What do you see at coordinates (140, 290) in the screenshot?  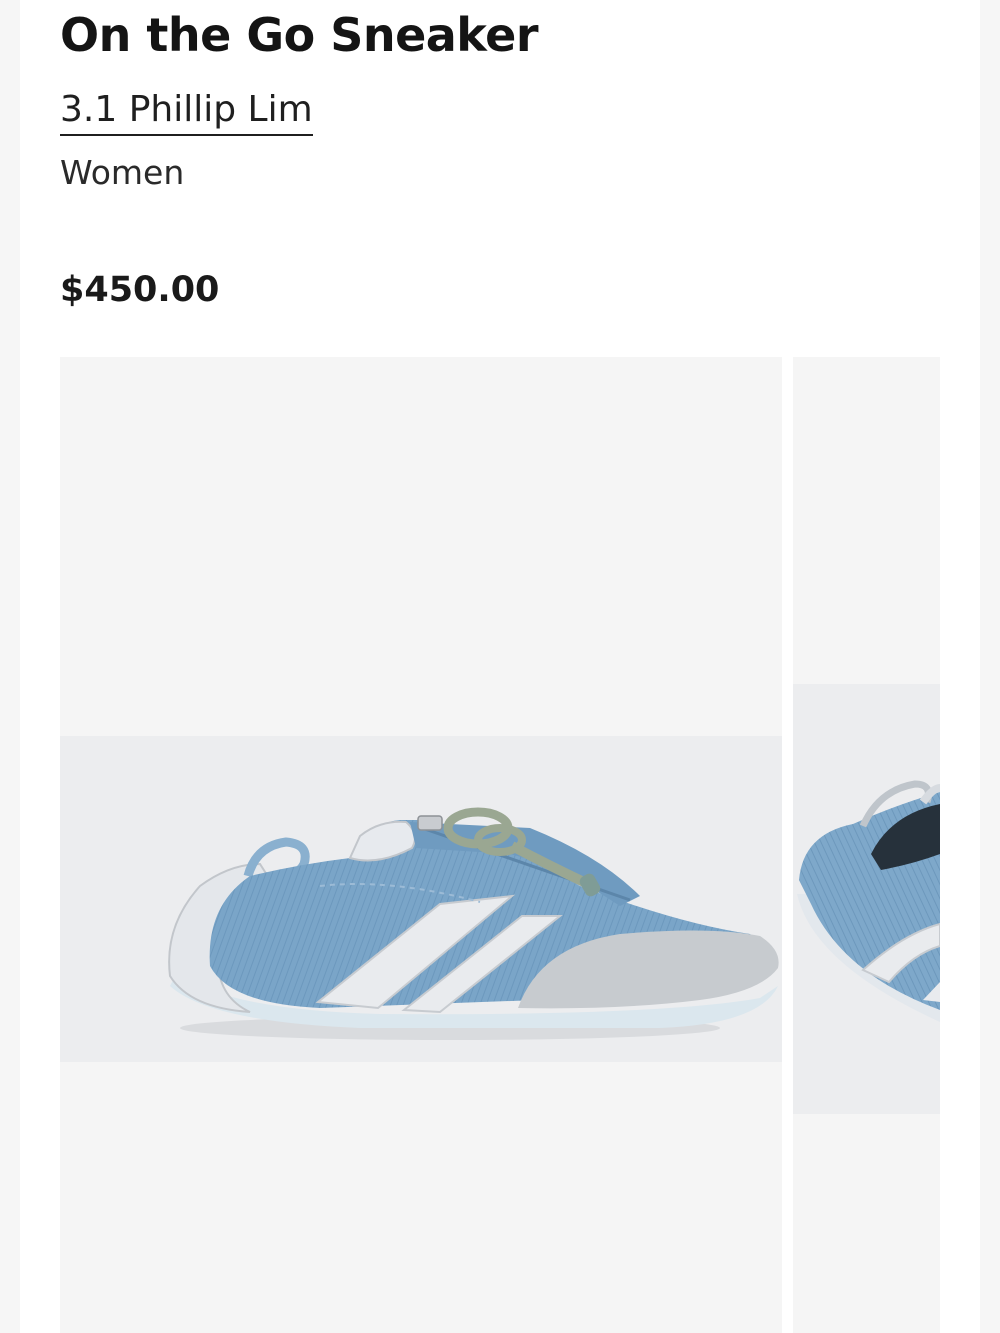 I see `price: $450.00` at bounding box center [140, 290].